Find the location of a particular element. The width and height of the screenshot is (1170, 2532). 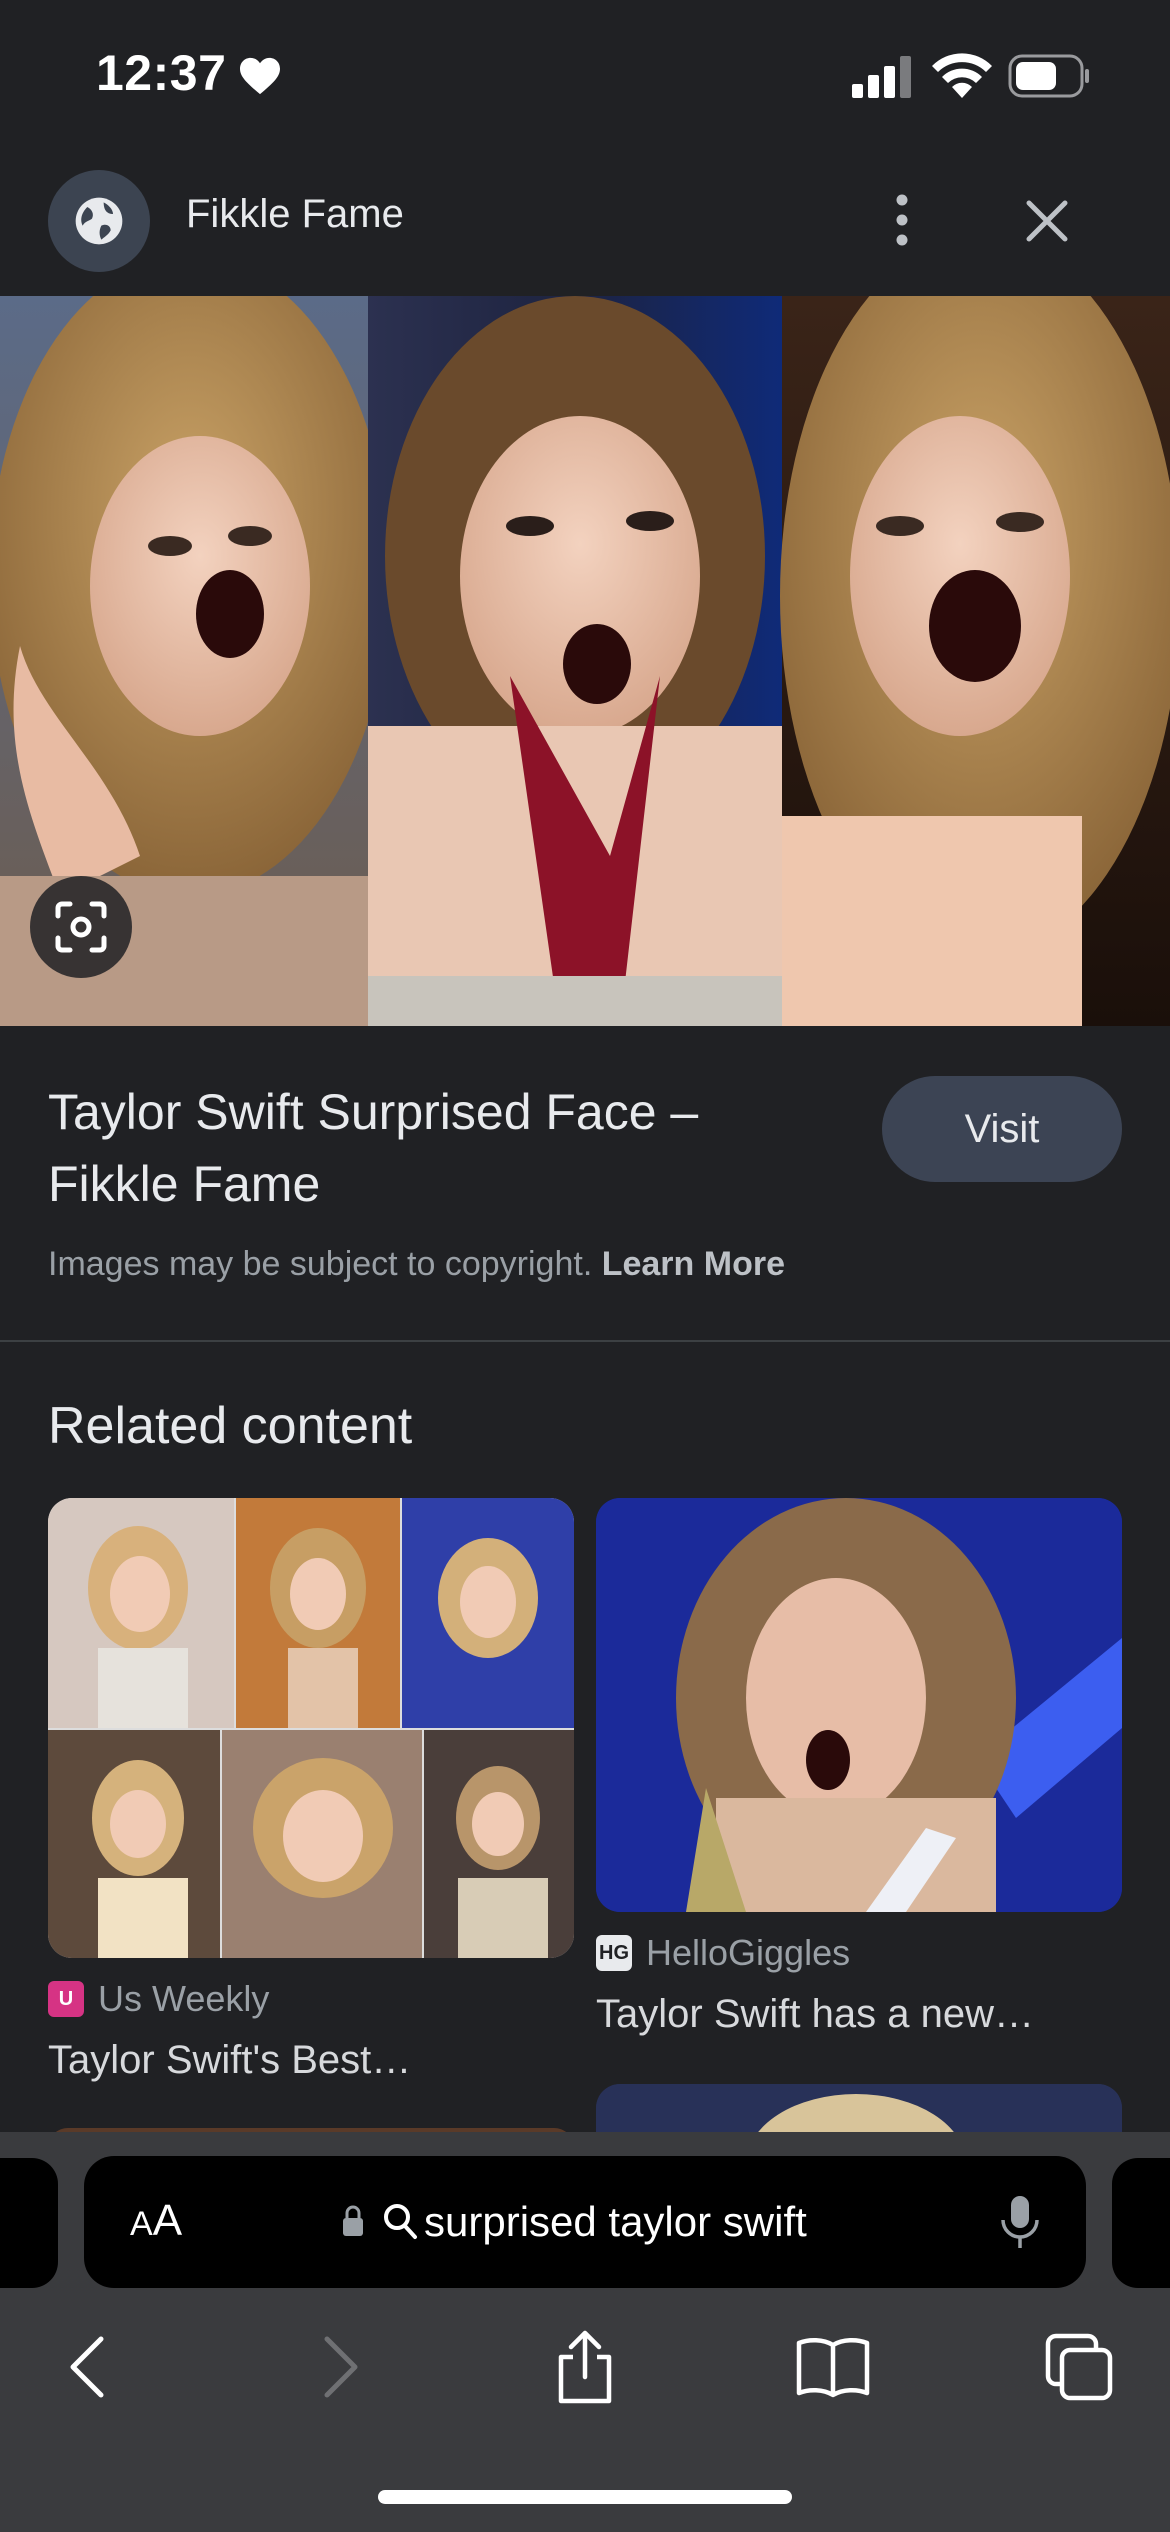

lock-icon is located at coordinates (353, 2220).